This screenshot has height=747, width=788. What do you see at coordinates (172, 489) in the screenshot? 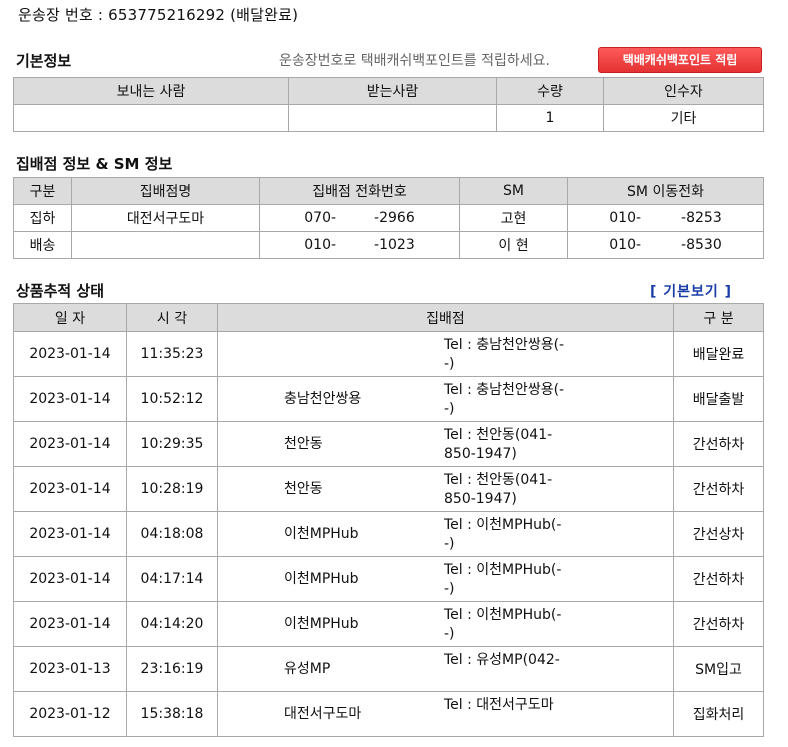
I see `row-time: 10:28:19` at bounding box center [172, 489].